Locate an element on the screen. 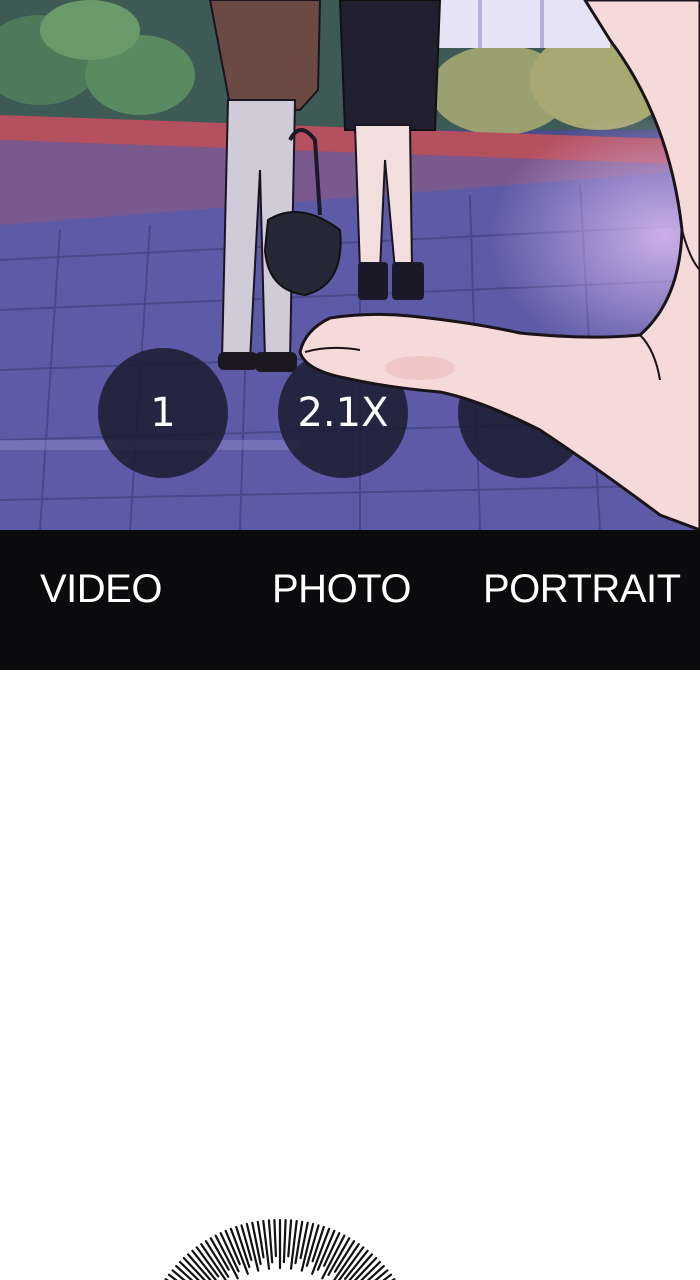 This screenshot has width=700, height=1280. zoom-third-button is located at coordinates (523, 413).